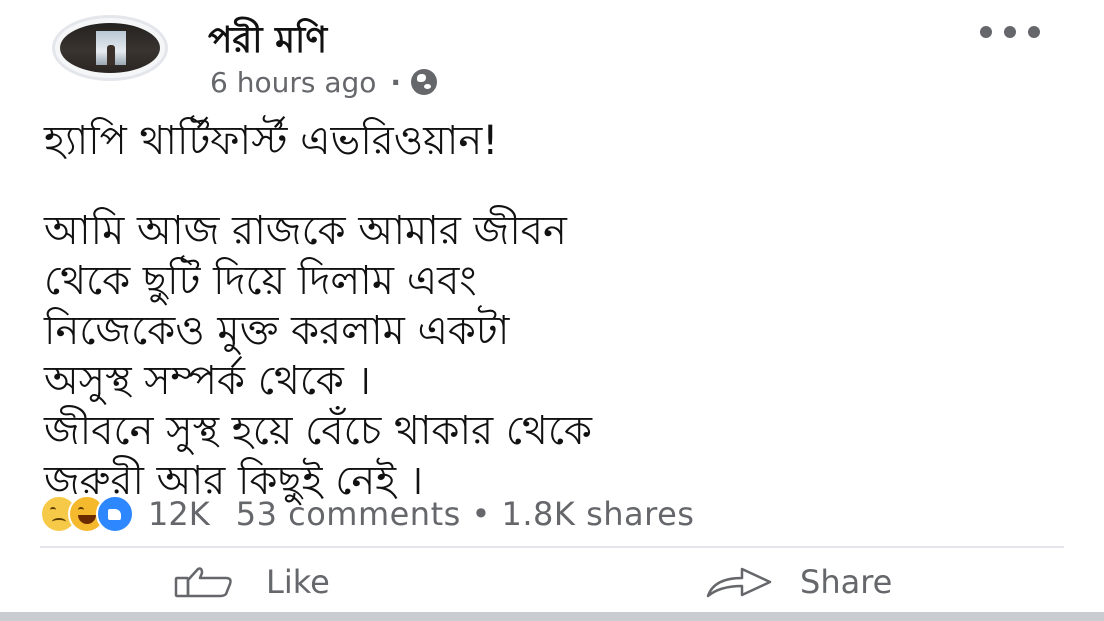  I want to click on avatar-ring, so click(110, 48).